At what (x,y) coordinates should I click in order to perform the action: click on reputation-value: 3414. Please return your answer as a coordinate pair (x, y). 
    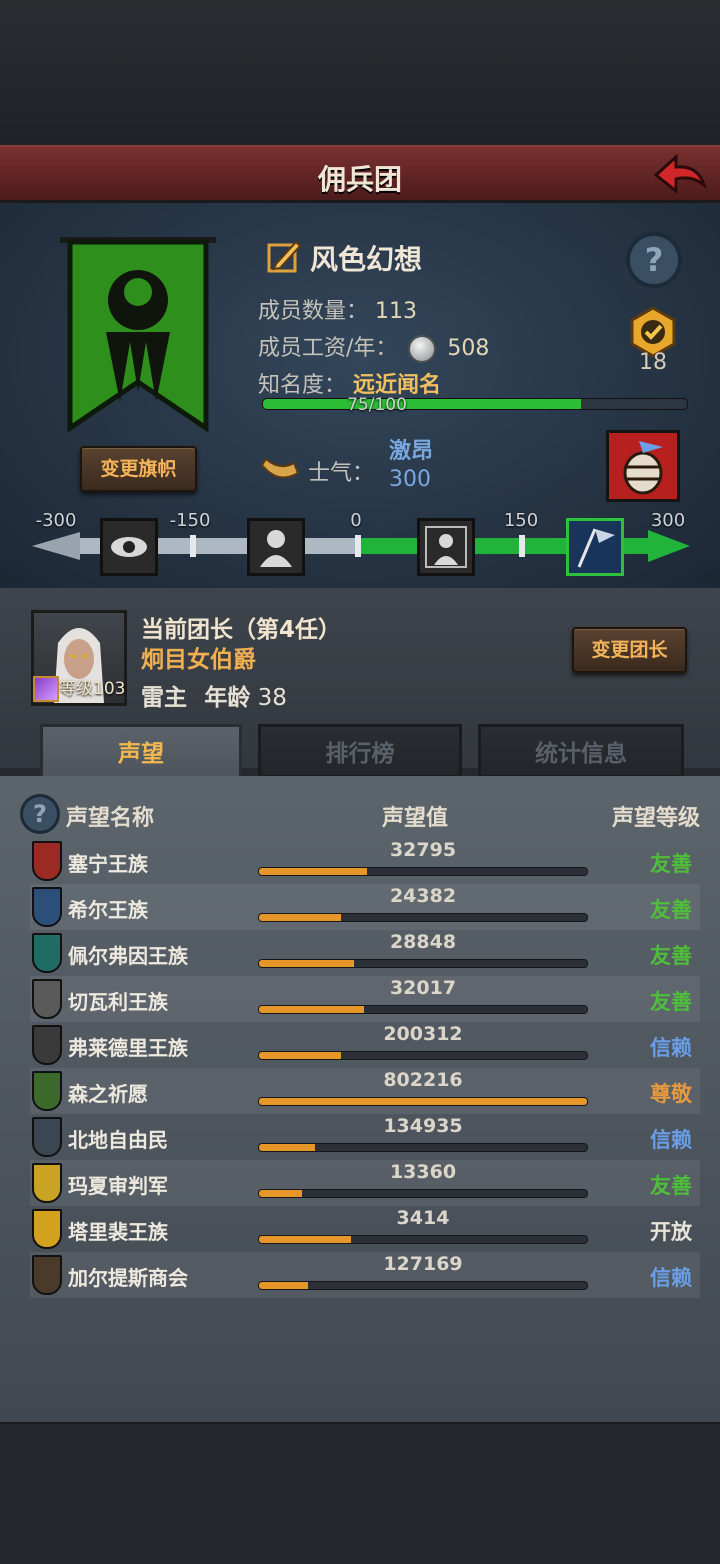
    Looking at the image, I should click on (423, 1218).